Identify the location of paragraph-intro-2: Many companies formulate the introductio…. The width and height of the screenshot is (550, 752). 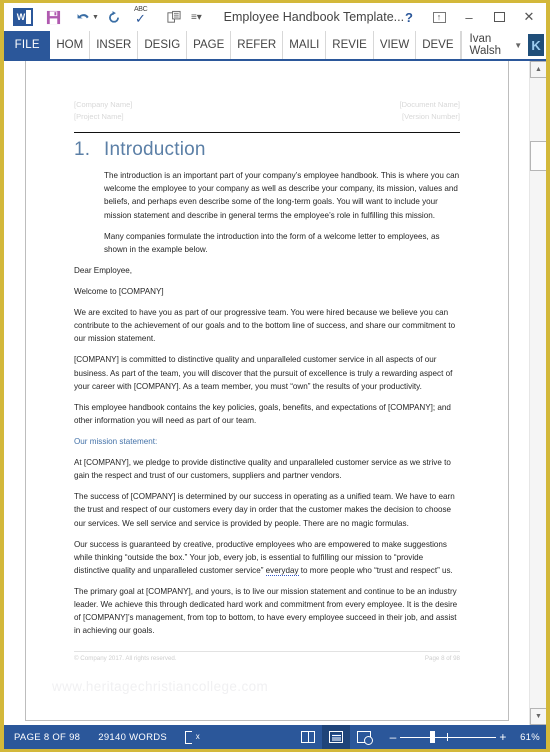
(272, 242).